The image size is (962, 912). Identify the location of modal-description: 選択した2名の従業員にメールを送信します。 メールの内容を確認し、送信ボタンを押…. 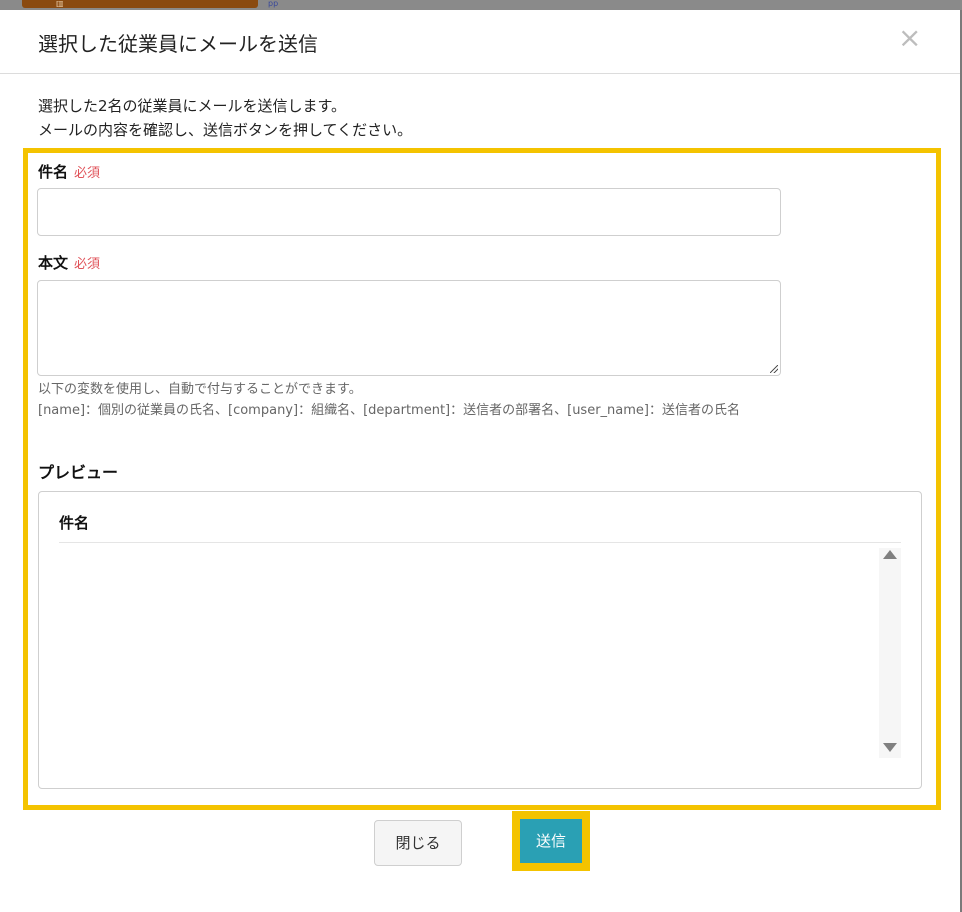
(225, 118).